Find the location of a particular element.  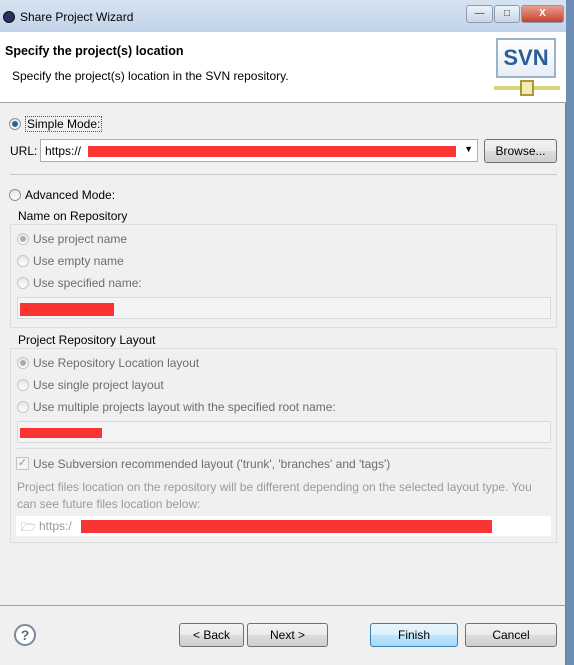

single-project-layout-label: Use single project layout is located at coordinates (98, 385).